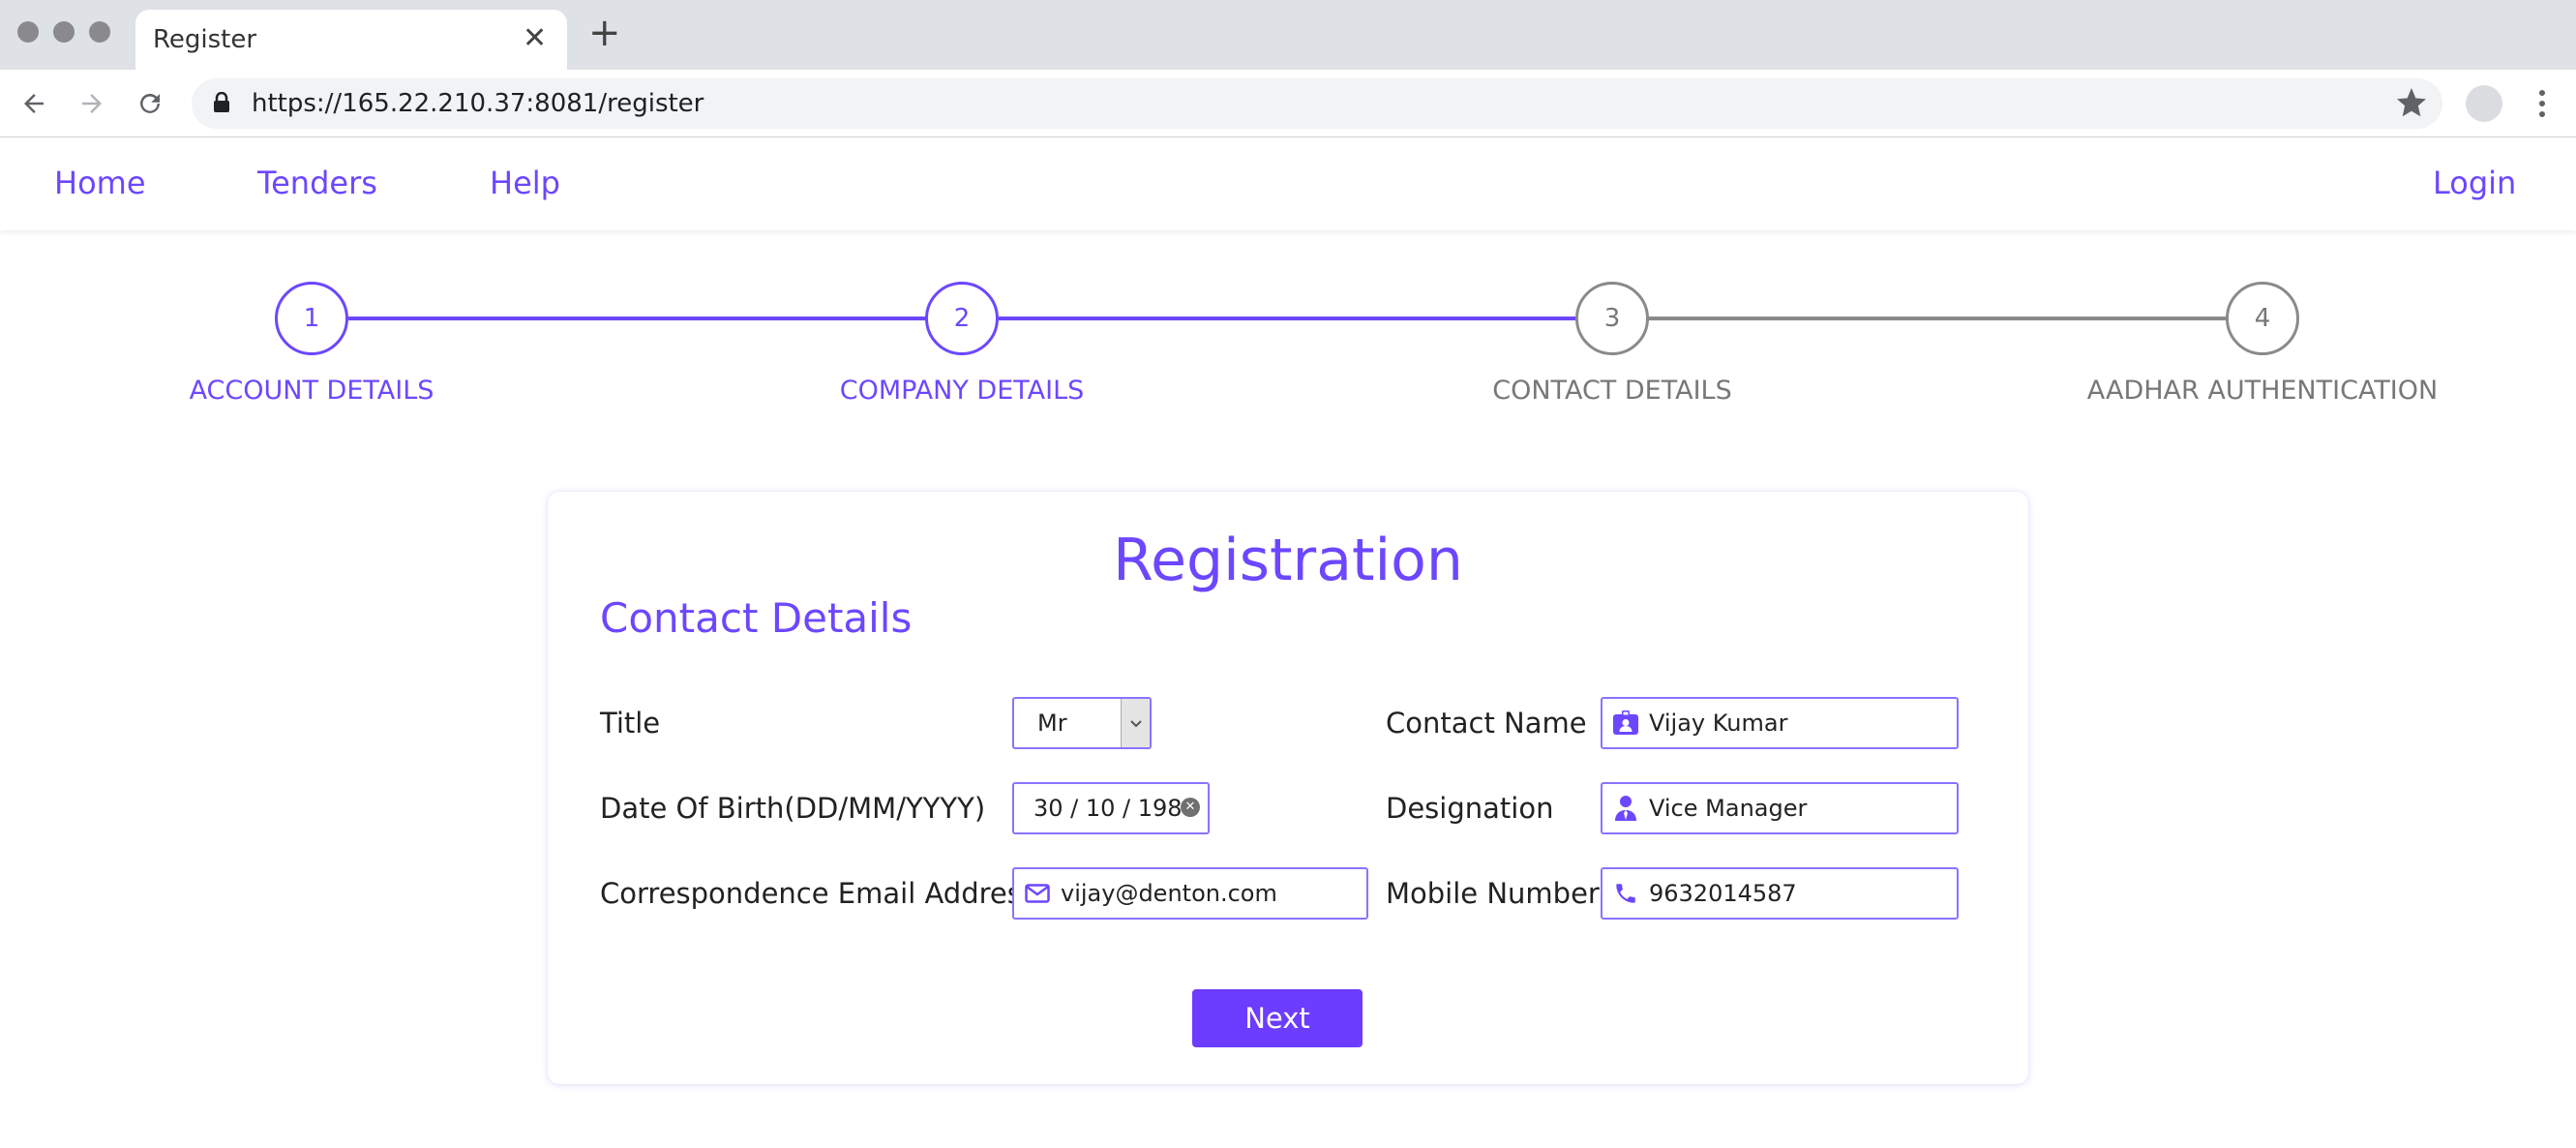  What do you see at coordinates (1082, 723) in the screenshot?
I see `title-select: Mr` at bounding box center [1082, 723].